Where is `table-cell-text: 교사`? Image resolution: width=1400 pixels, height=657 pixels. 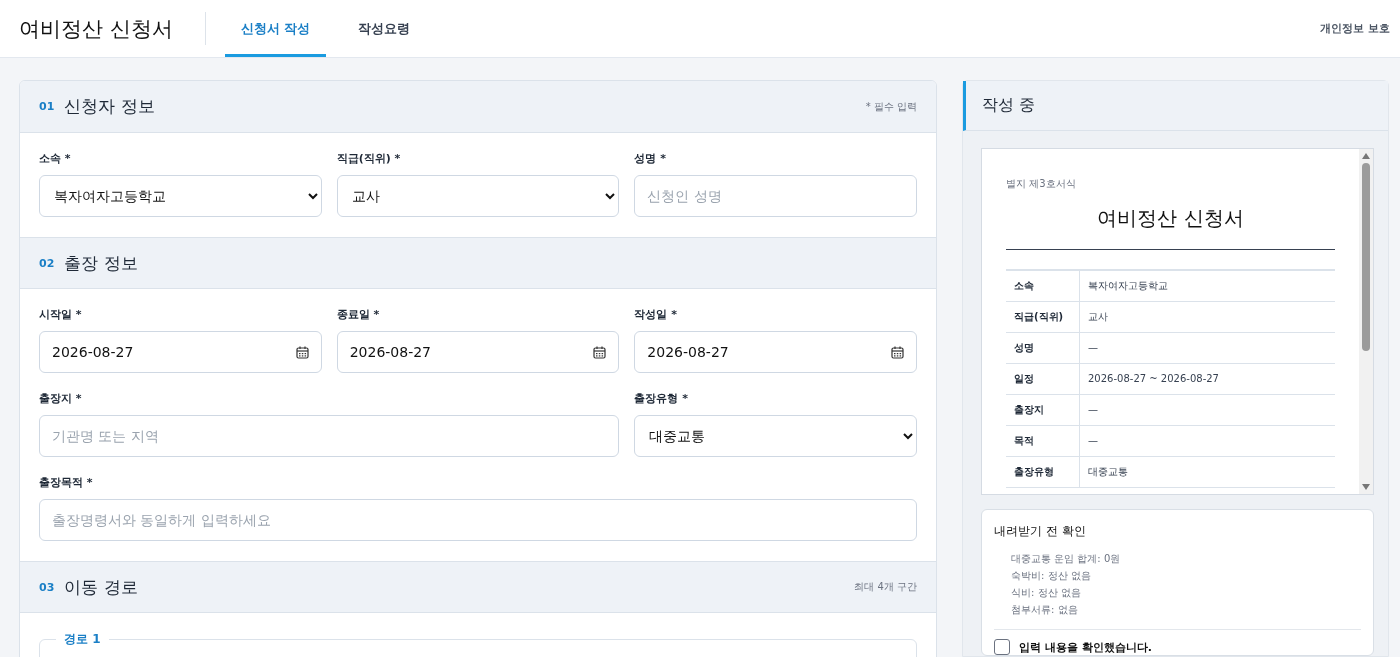 table-cell-text: 교사 is located at coordinates (1098, 316).